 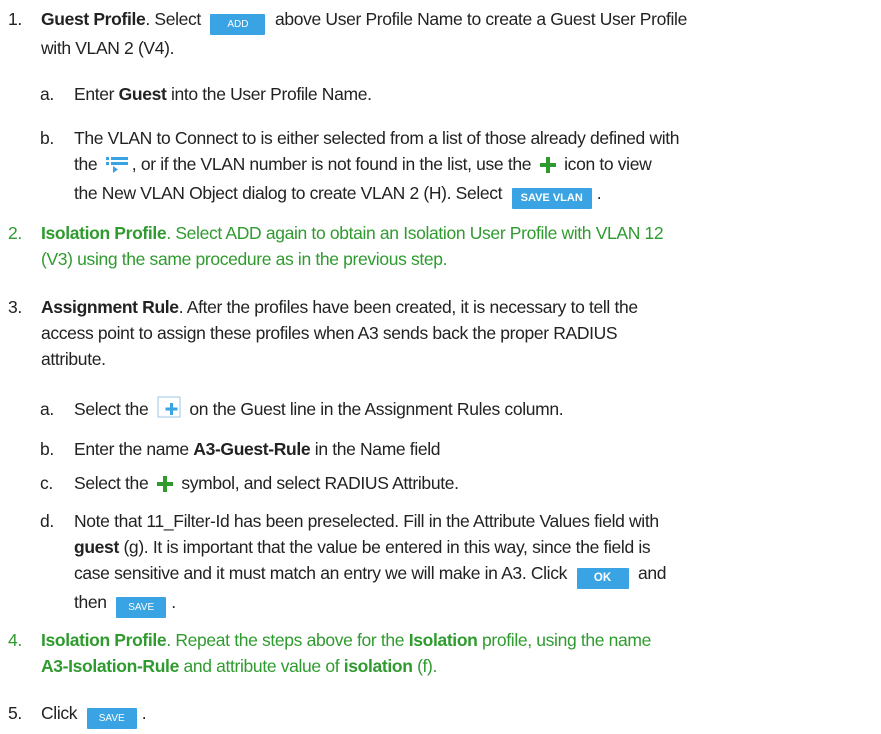 What do you see at coordinates (252, 449) in the screenshot?
I see `bold-term: A3-Guest-Rule` at bounding box center [252, 449].